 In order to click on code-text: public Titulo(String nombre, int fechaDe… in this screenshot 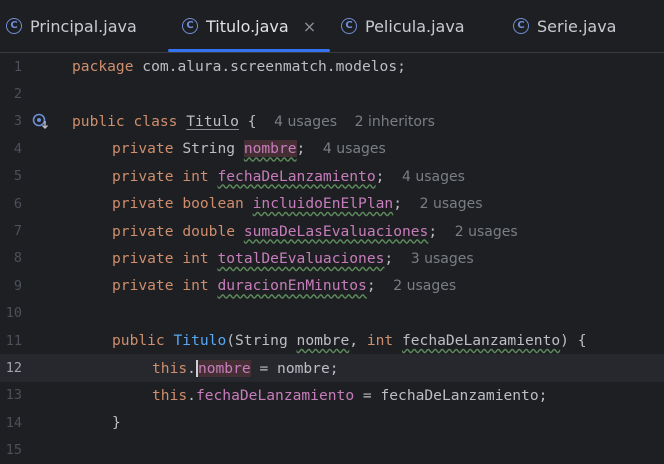, I will do `click(349, 340)`.